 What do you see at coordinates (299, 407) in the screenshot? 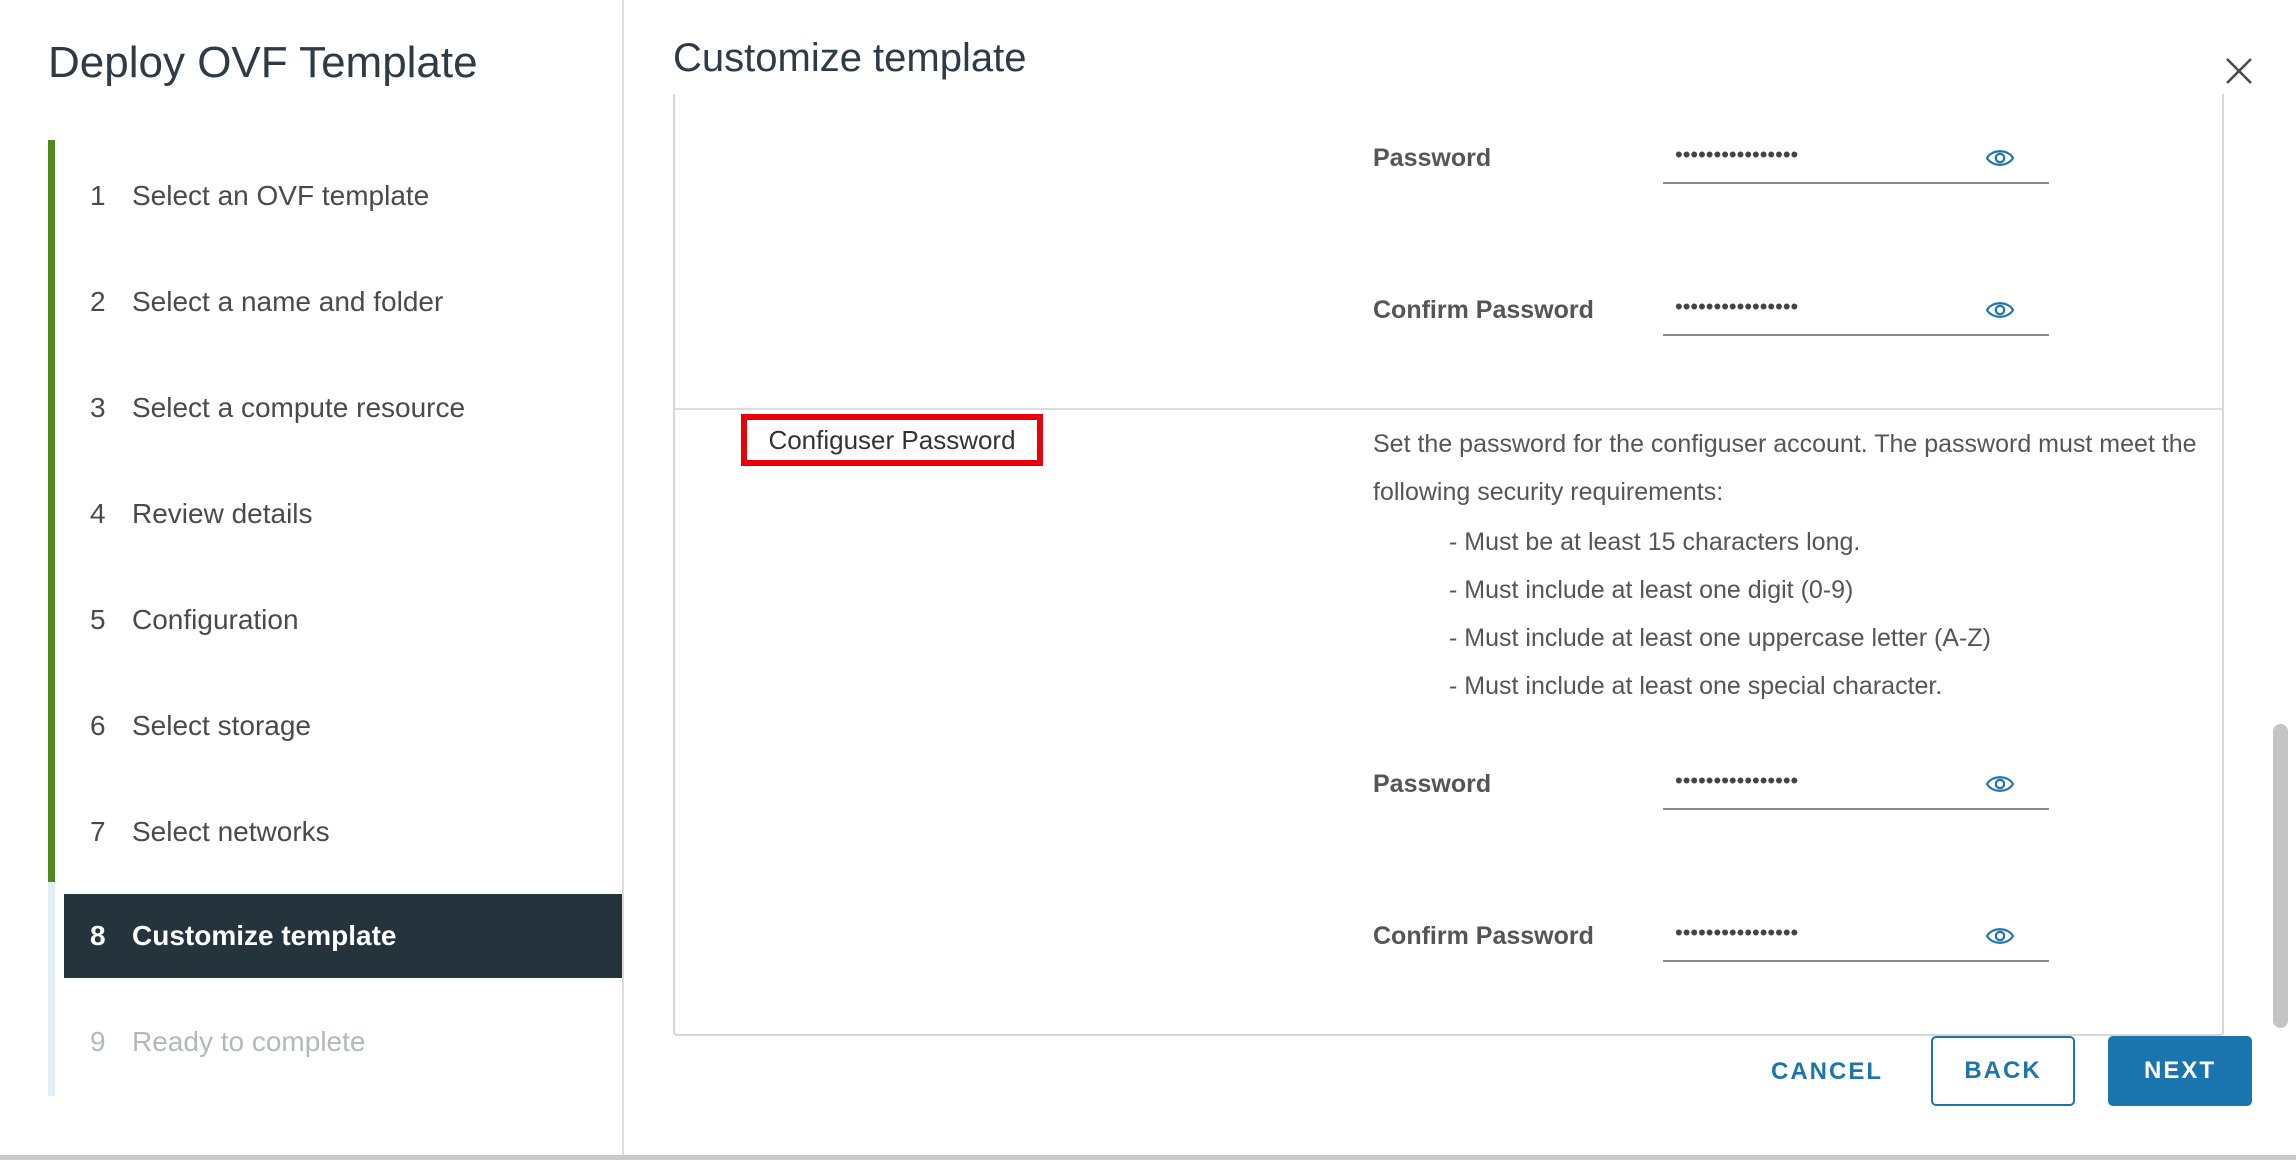
I see `step-label: Select a compute resource` at bounding box center [299, 407].